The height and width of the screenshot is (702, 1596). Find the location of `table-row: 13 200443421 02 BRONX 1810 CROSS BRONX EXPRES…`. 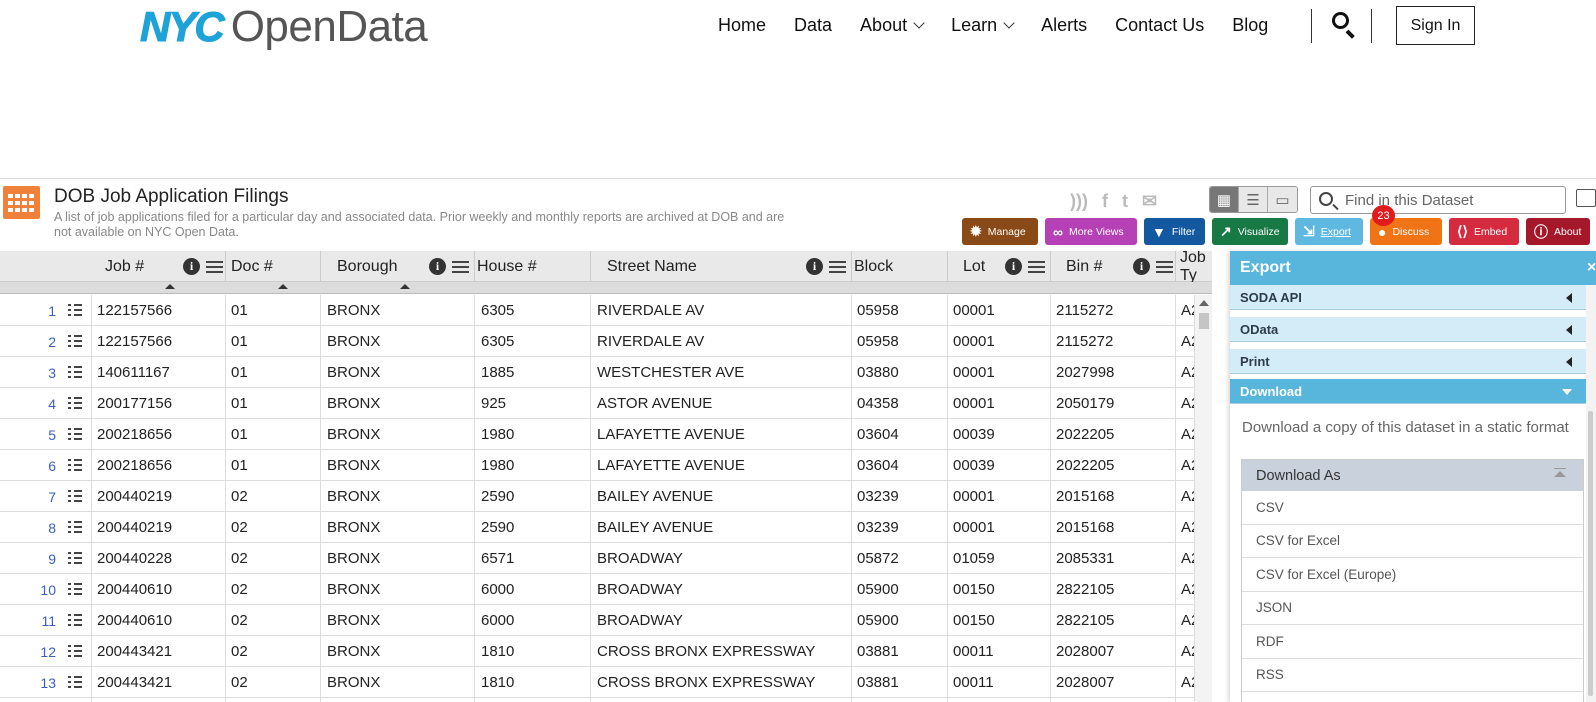

table-row: 13 200443421 02 BRONX 1810 CROSS BRONX EXPRES… is located at coordinates (606, 682).